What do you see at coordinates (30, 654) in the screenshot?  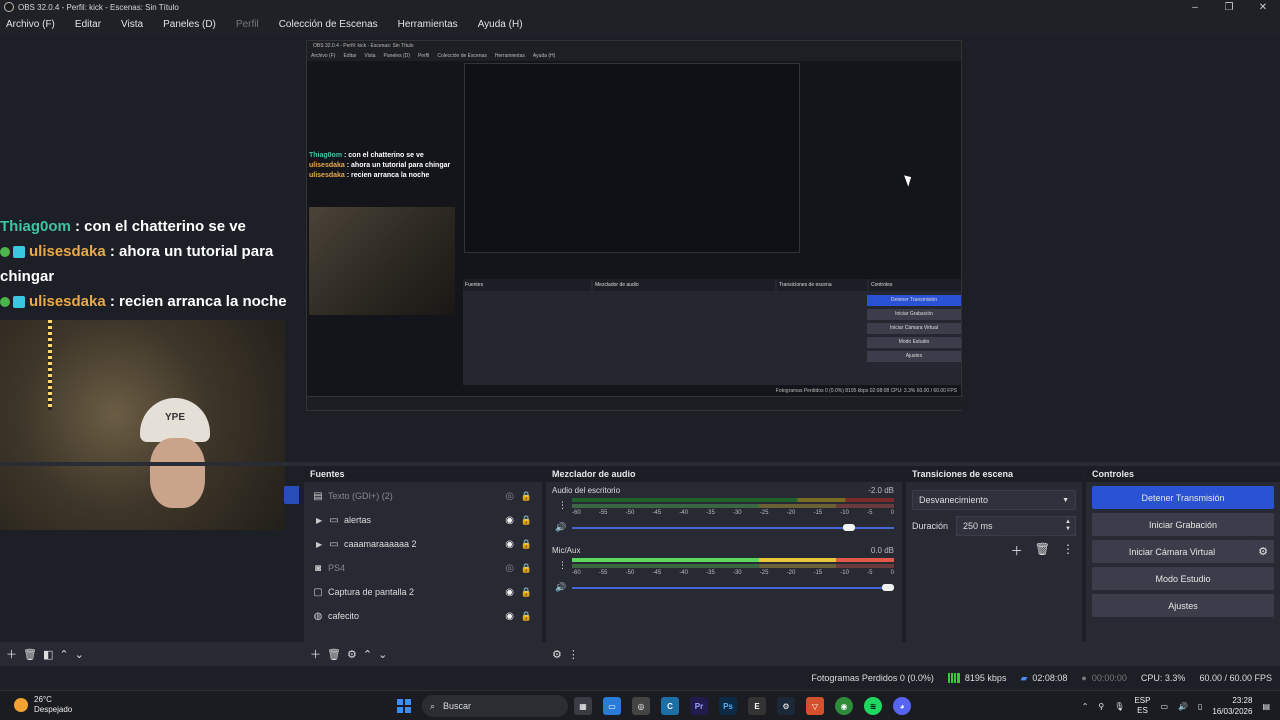 I see `remove-scene-icon: 🗑` at bounding box center [30, 654].